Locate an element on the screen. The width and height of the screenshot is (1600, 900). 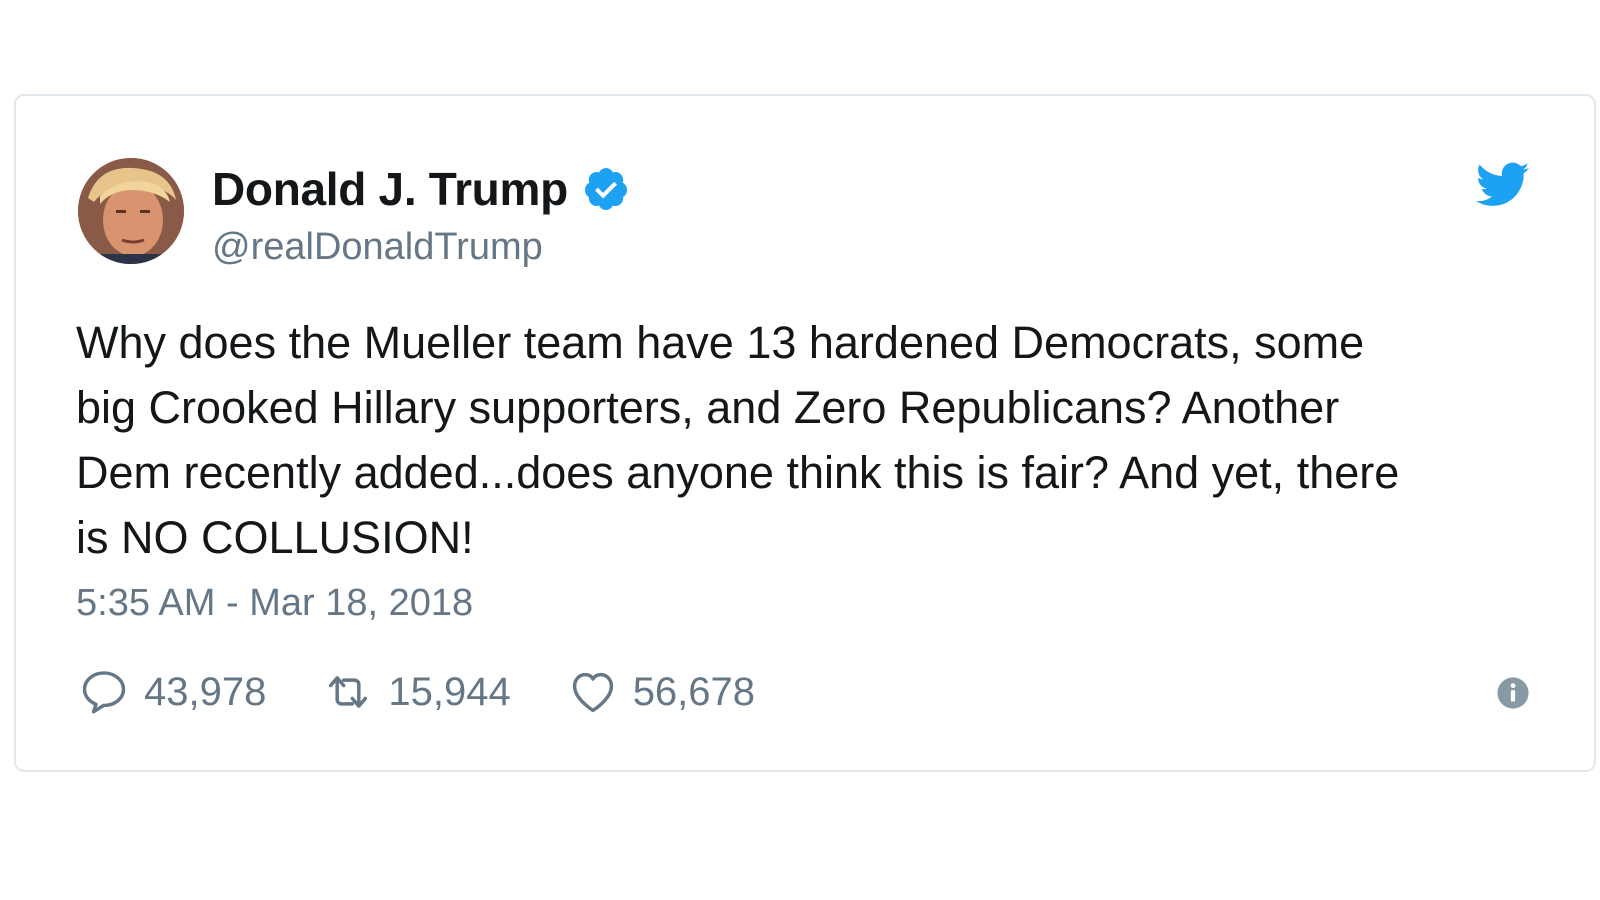
handle: @realDonaldTrump is located at coordinates (377, 247).